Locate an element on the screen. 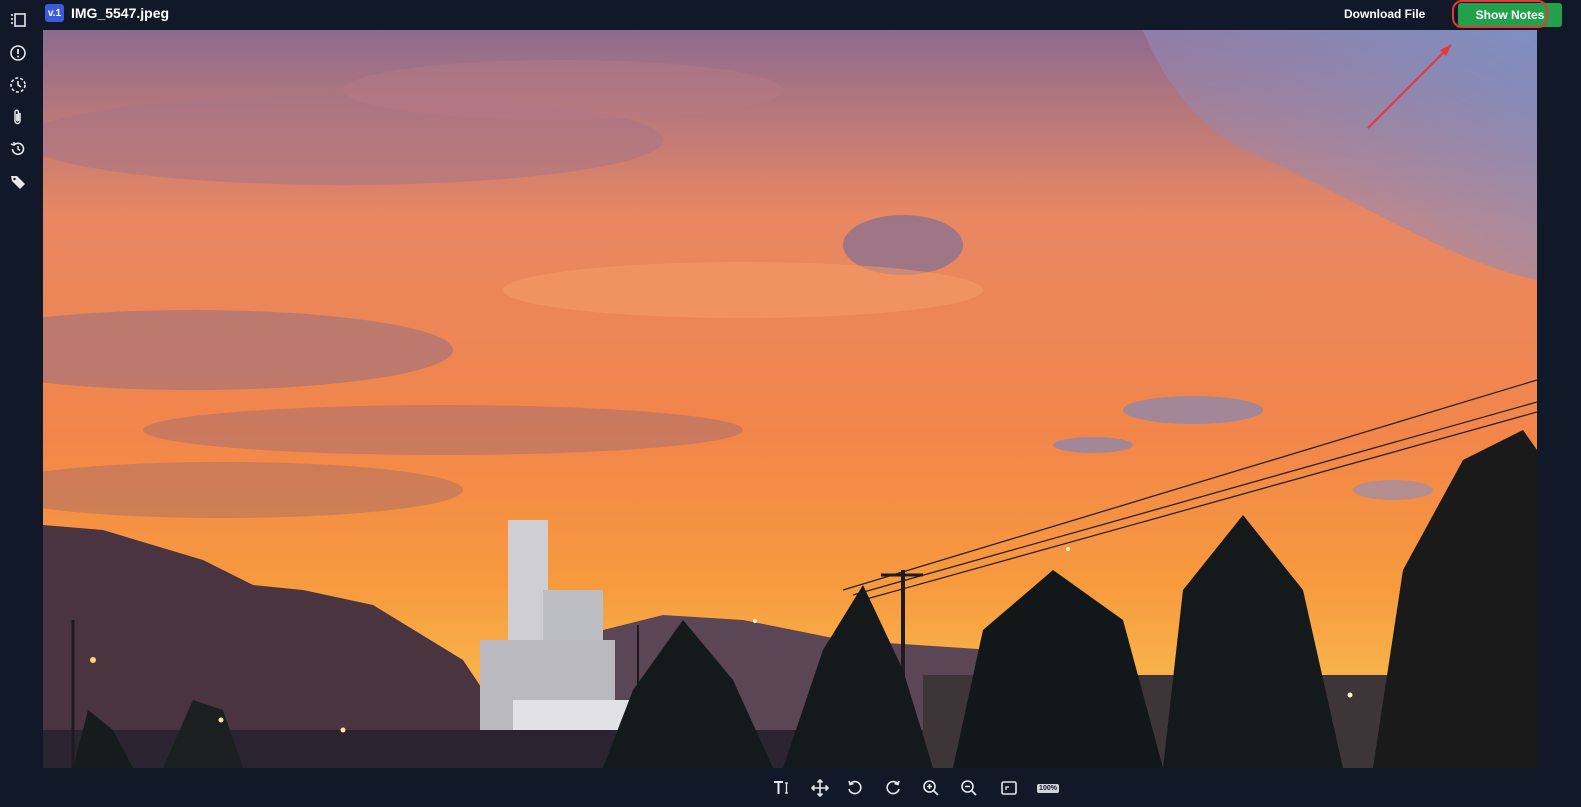  show-notes-button: Show Notes is located at coordinates (1510, 15).